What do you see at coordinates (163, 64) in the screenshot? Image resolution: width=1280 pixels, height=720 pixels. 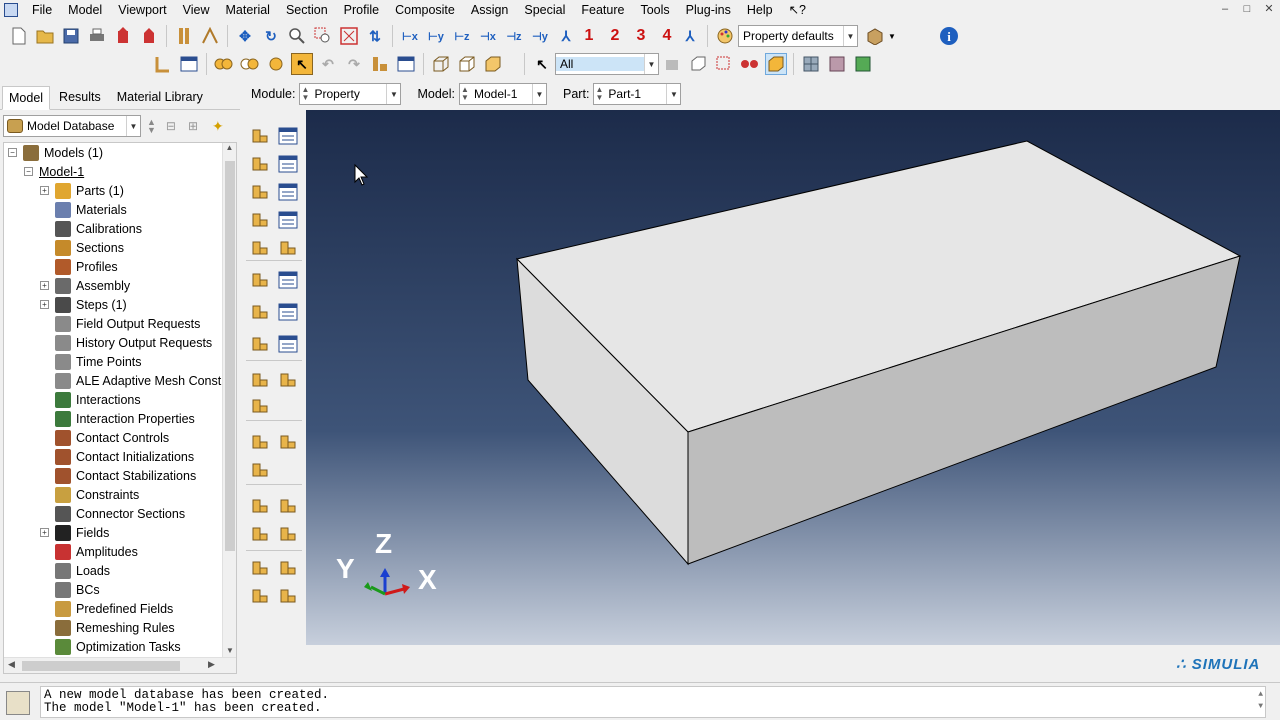 I see `part-manager-icon` at bounding box center [163, 64].